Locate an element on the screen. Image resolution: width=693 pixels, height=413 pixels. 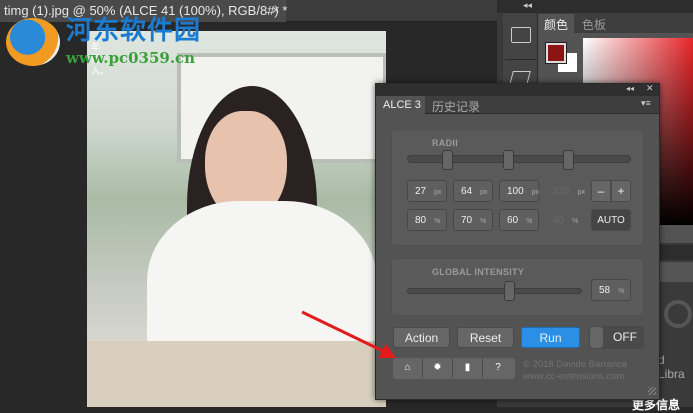
panel-header: ◂◂ ✕ is located at coordinates (517, 89).